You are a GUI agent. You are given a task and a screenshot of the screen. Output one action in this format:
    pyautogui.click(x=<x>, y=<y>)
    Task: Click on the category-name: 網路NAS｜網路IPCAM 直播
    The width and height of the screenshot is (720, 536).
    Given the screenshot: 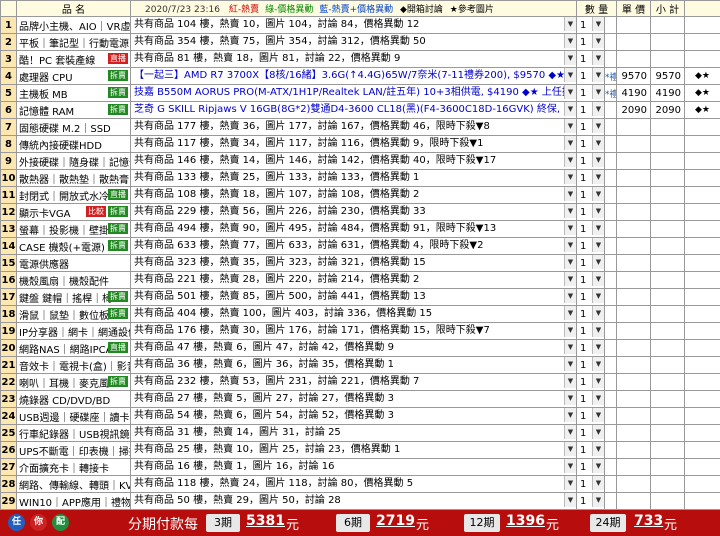 What is the action you would take?
    pyautogui.click(x=73, y=348)
    